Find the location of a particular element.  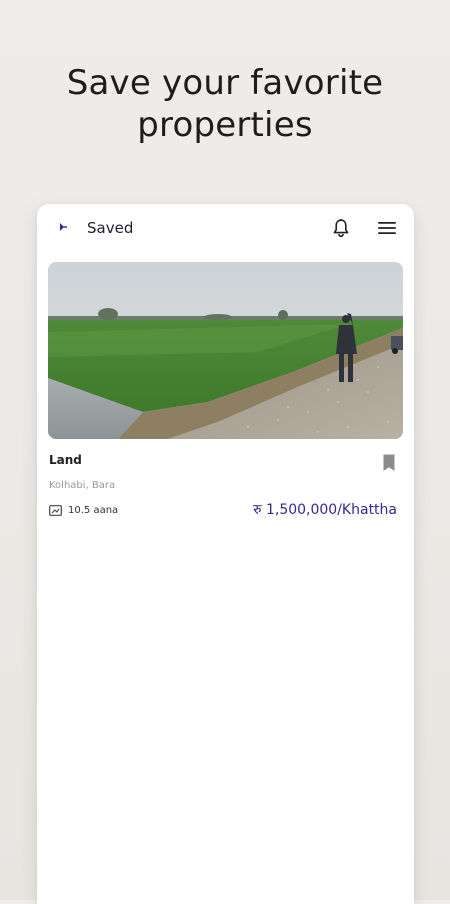

area-icon is located at coordinates (55, 510).